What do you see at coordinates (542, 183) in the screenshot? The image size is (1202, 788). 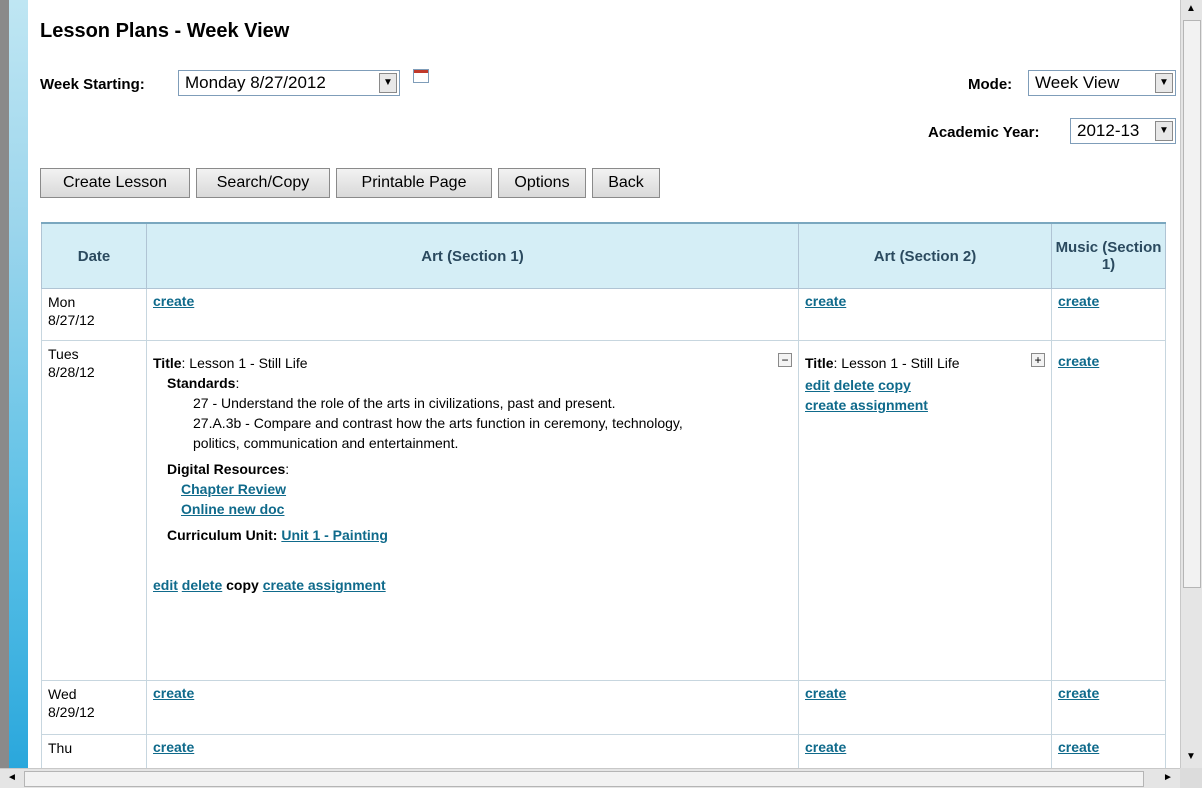 I see `options-button: Options` at bounding box center [542, 183].